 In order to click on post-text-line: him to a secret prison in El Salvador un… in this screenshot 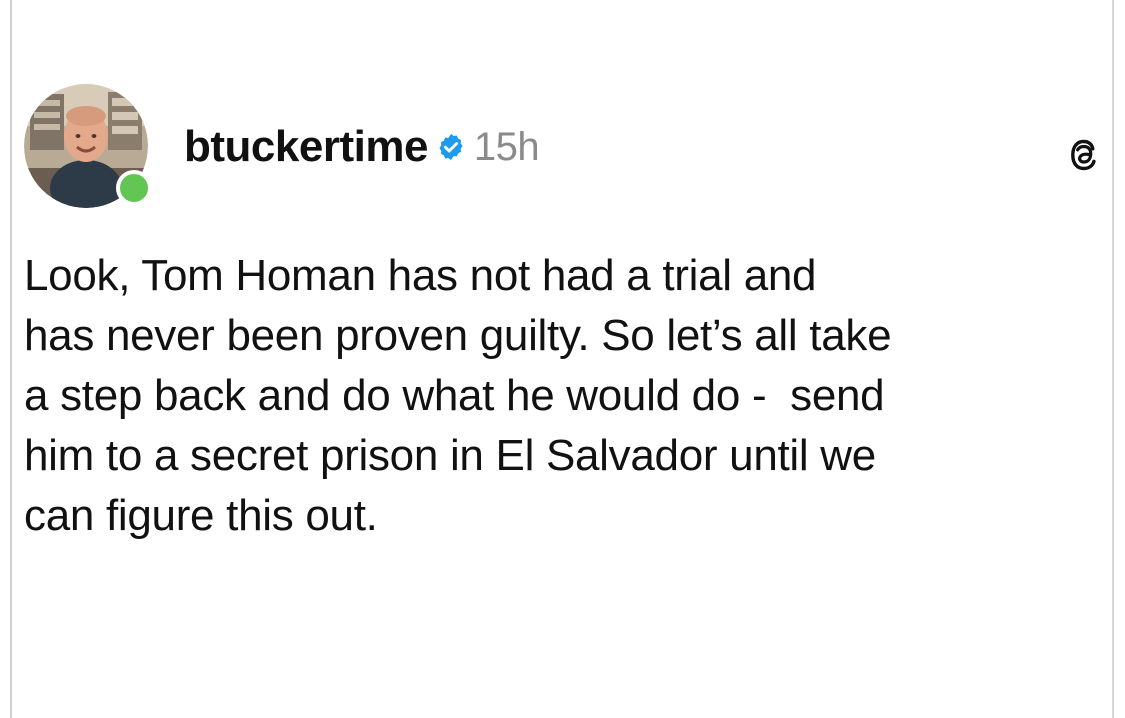, I will do `click(450, 455)`.